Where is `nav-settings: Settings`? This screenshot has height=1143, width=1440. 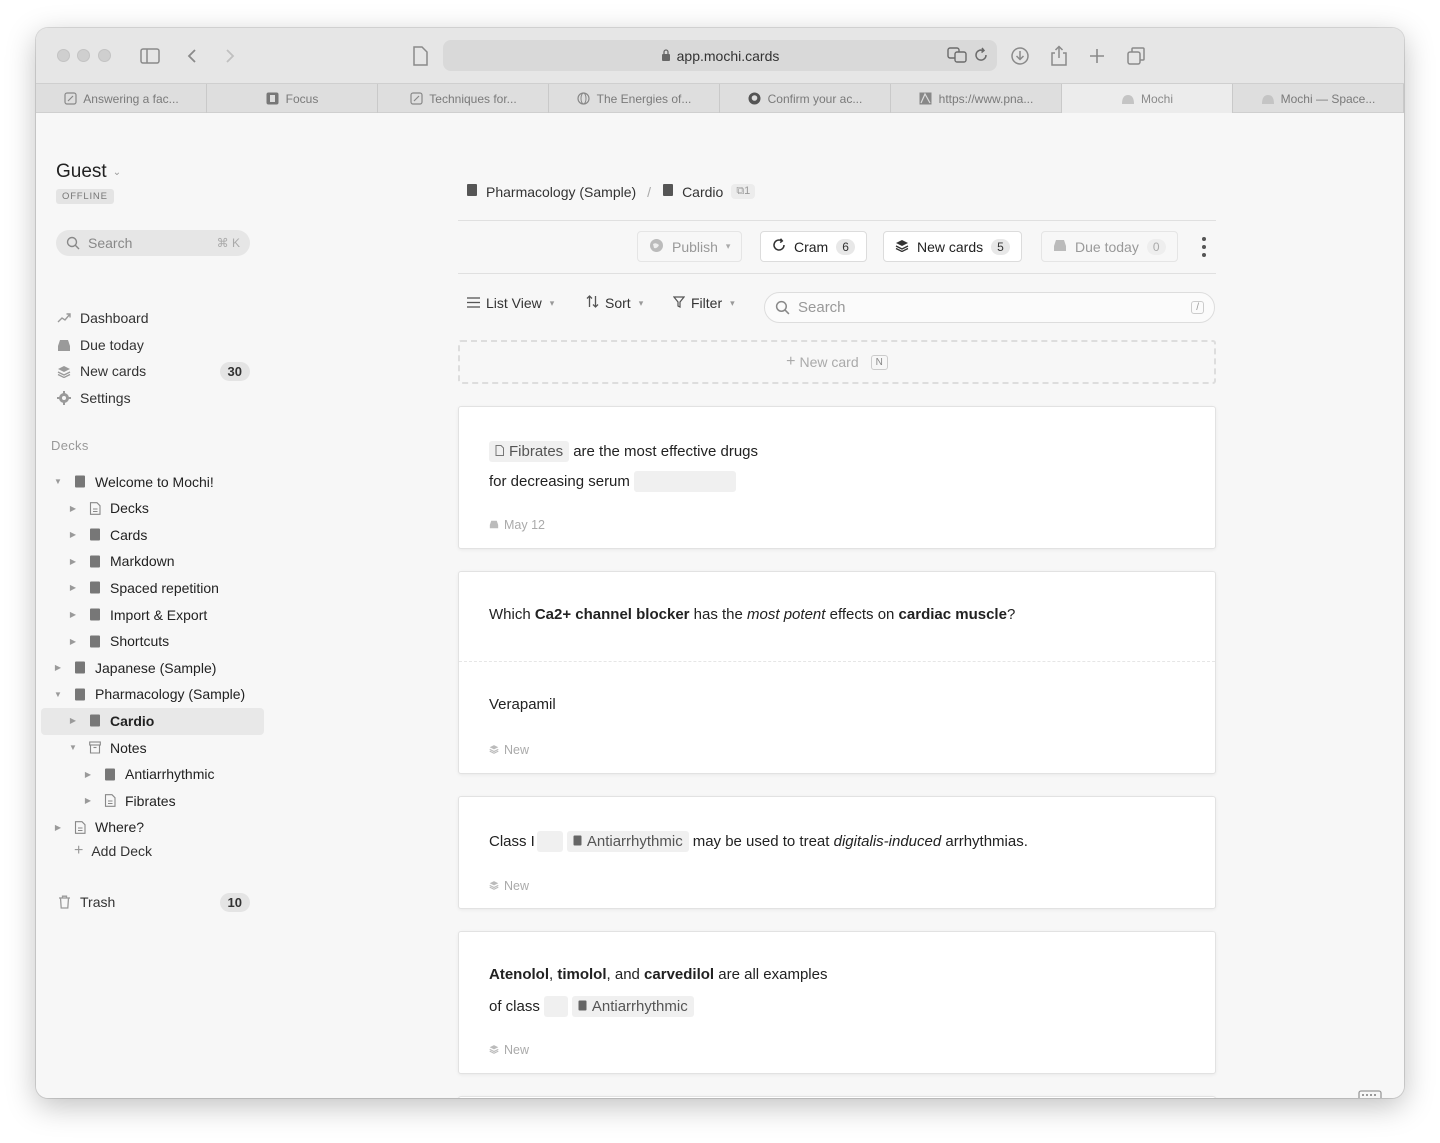
nav-settings: Settings is located at coordinates (153, 398).